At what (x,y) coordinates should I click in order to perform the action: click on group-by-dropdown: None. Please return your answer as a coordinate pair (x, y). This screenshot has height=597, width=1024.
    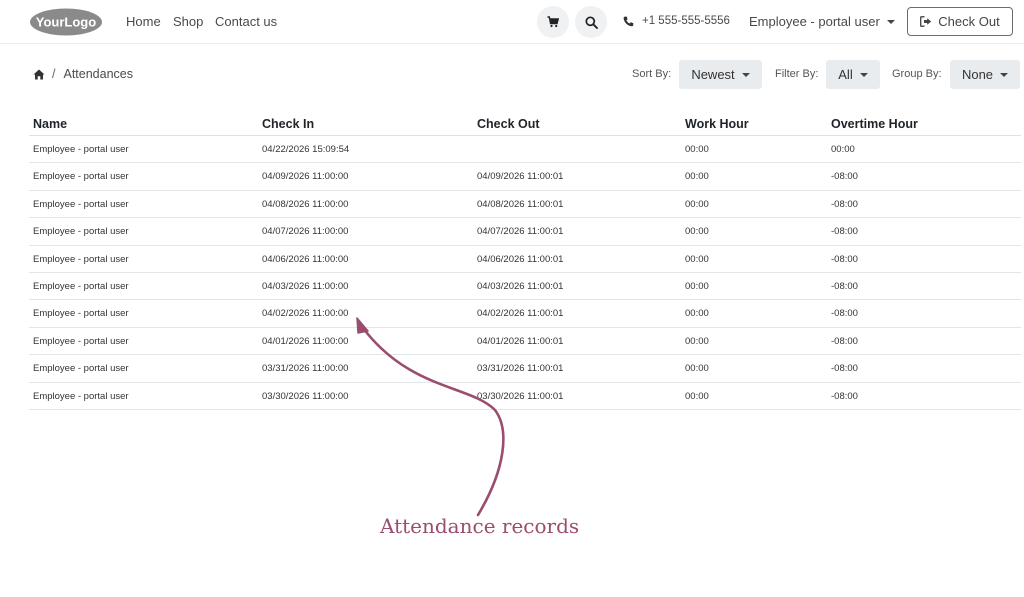
    Looking at the image, I should click on (985, 74).